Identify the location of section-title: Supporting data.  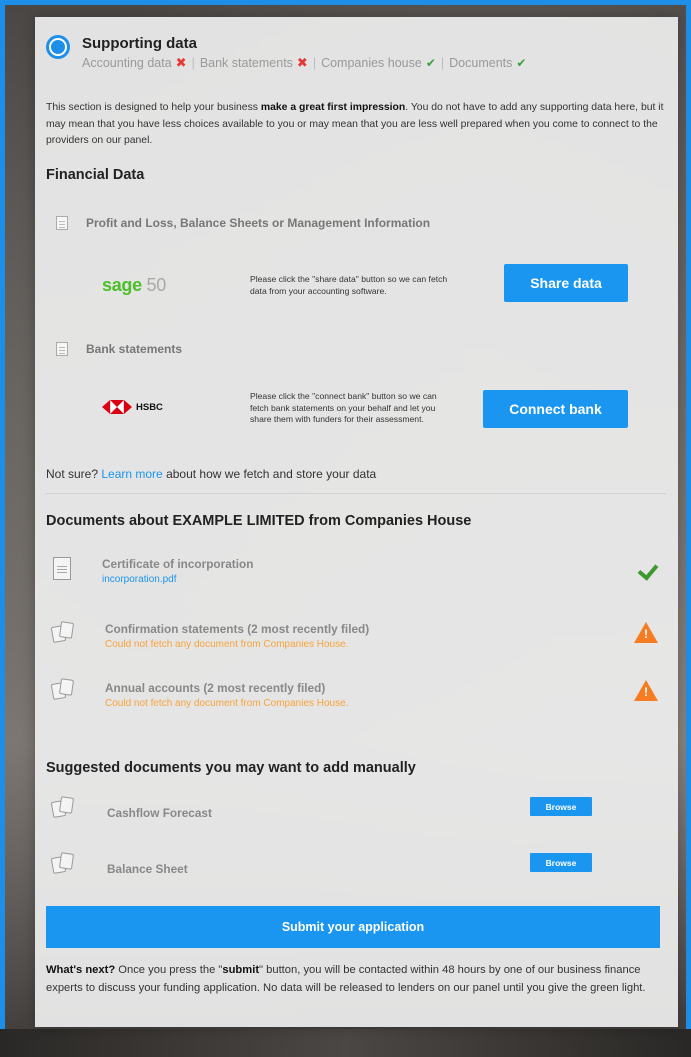
(139, 43).